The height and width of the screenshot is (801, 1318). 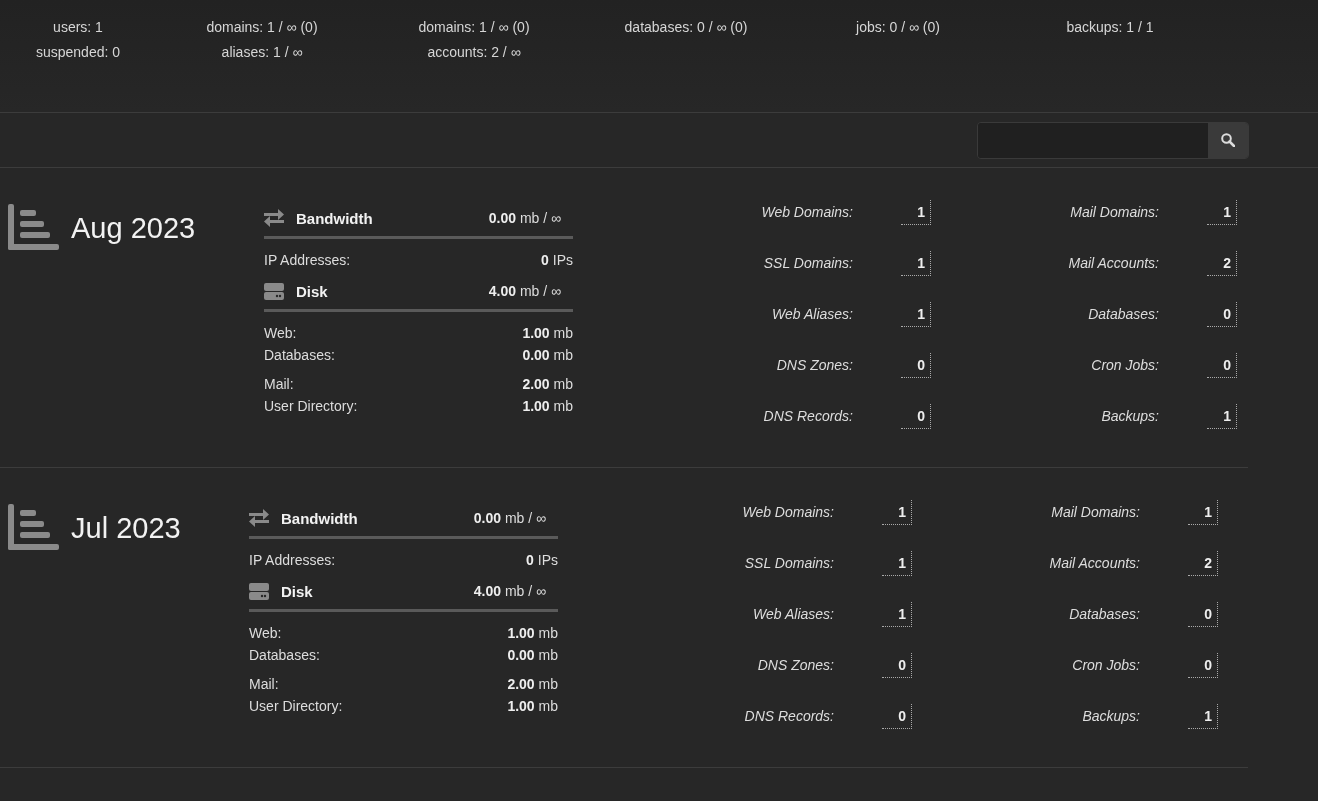 What do you see at coordinates (898, 27) in the screenshot?
I see `summary-stat: jobs: 0 / ∞ (0)` at bounding box center [898, 27].